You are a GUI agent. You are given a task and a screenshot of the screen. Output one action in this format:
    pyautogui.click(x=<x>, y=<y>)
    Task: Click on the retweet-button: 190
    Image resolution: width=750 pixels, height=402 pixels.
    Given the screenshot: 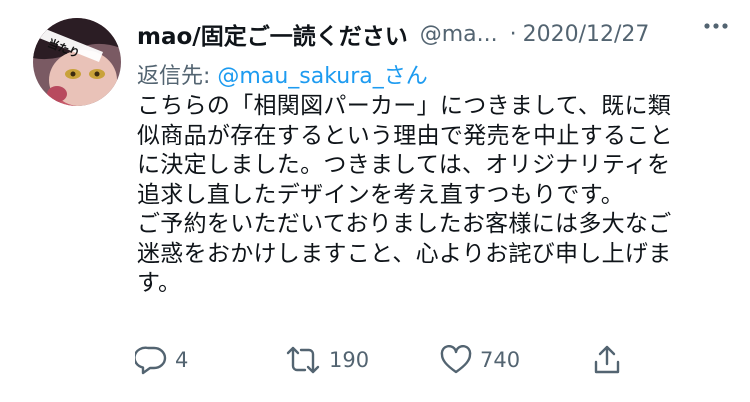 What is the action you would take?
    pyautogui.click(x=327, y=360)
    